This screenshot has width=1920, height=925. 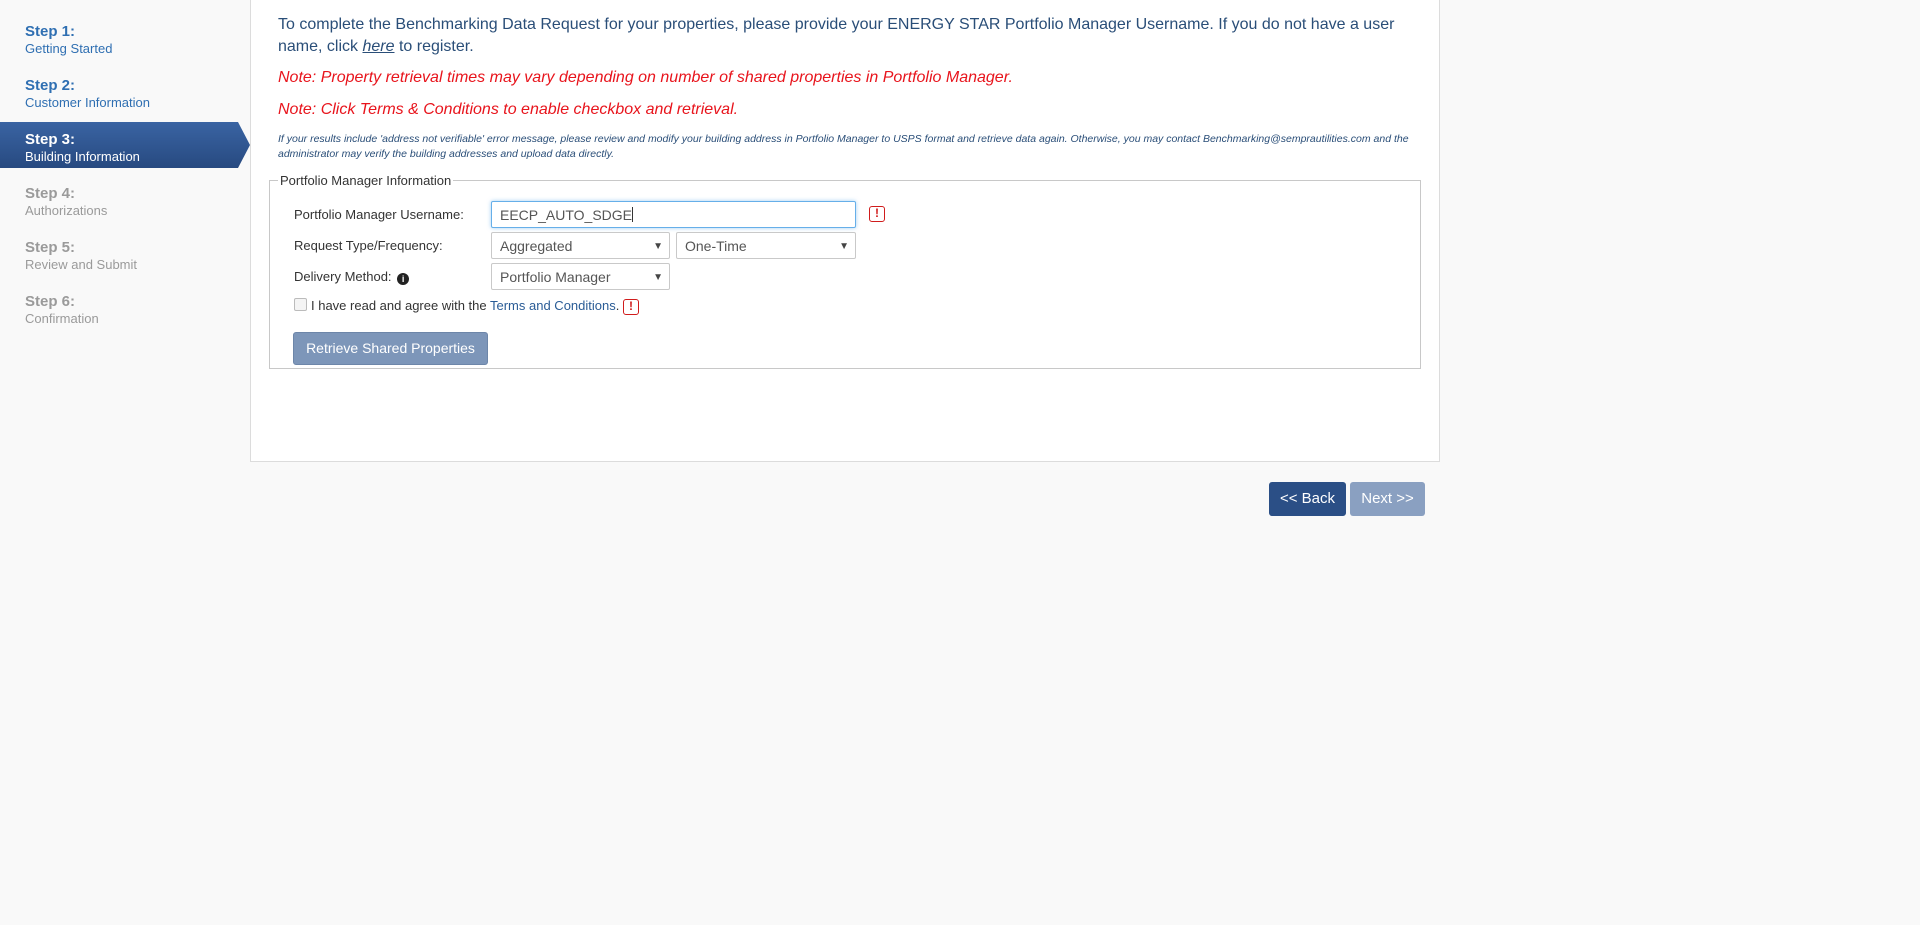 What do you see at coordinates (125, 145) in the screenshot?
I see `step-3-building-information: Step 3: Building Information` at bounding box center [125, 145].